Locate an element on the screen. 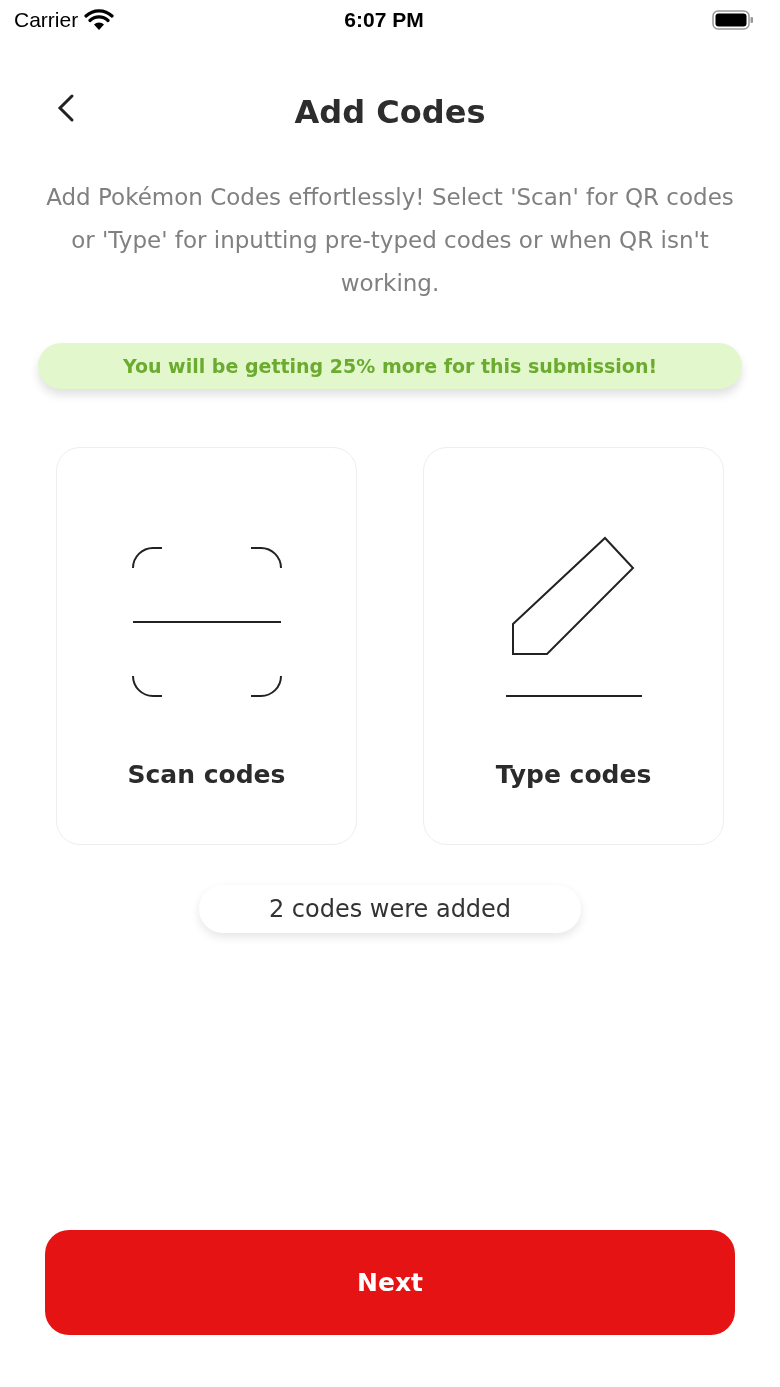 The height and width of the screenshot is (1387, 780). carrier-name: Carrier is located at coordinates (46, 20).